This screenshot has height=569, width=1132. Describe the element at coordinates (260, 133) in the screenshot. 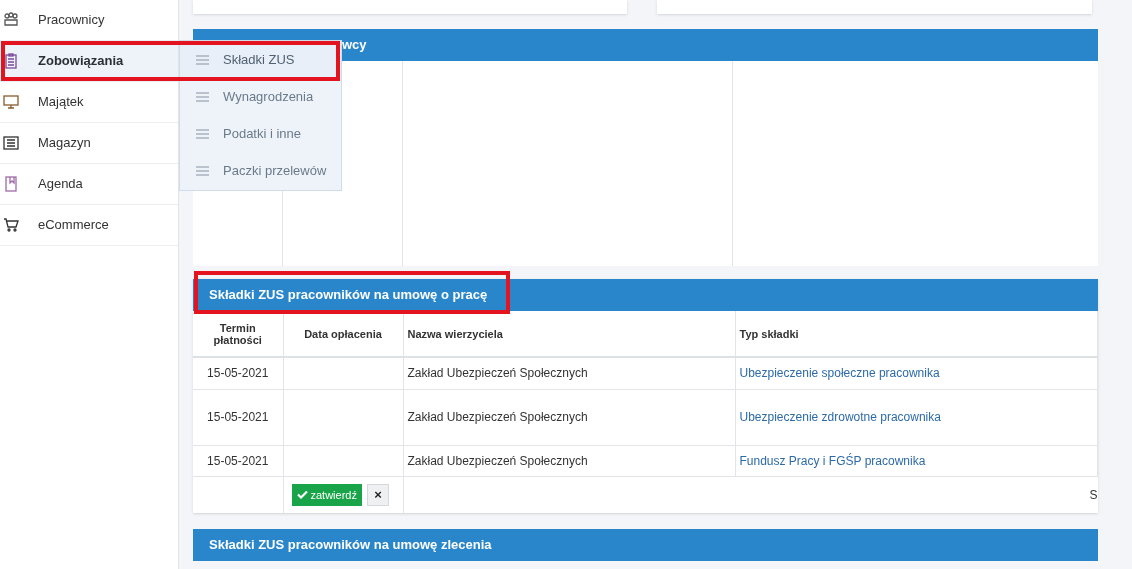

I see `submenu-item: Podatki i inne` at that location.